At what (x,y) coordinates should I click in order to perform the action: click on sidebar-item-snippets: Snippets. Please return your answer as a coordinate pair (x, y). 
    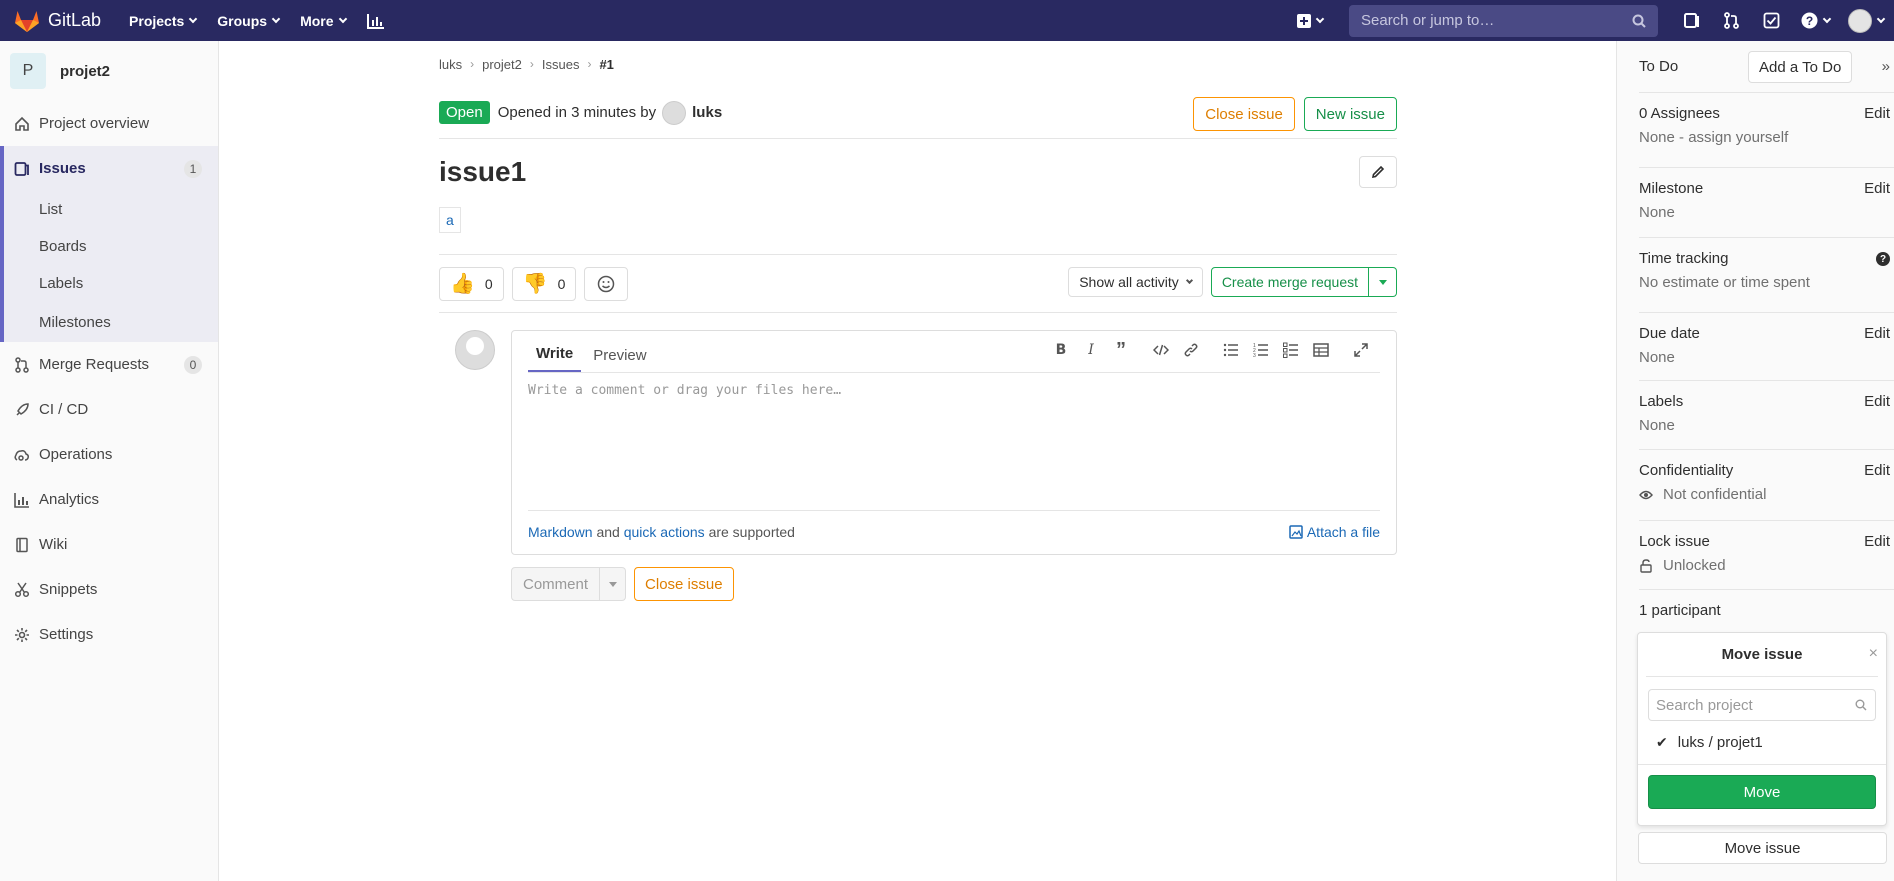
    Looking at the image, I should click on (109, 589).